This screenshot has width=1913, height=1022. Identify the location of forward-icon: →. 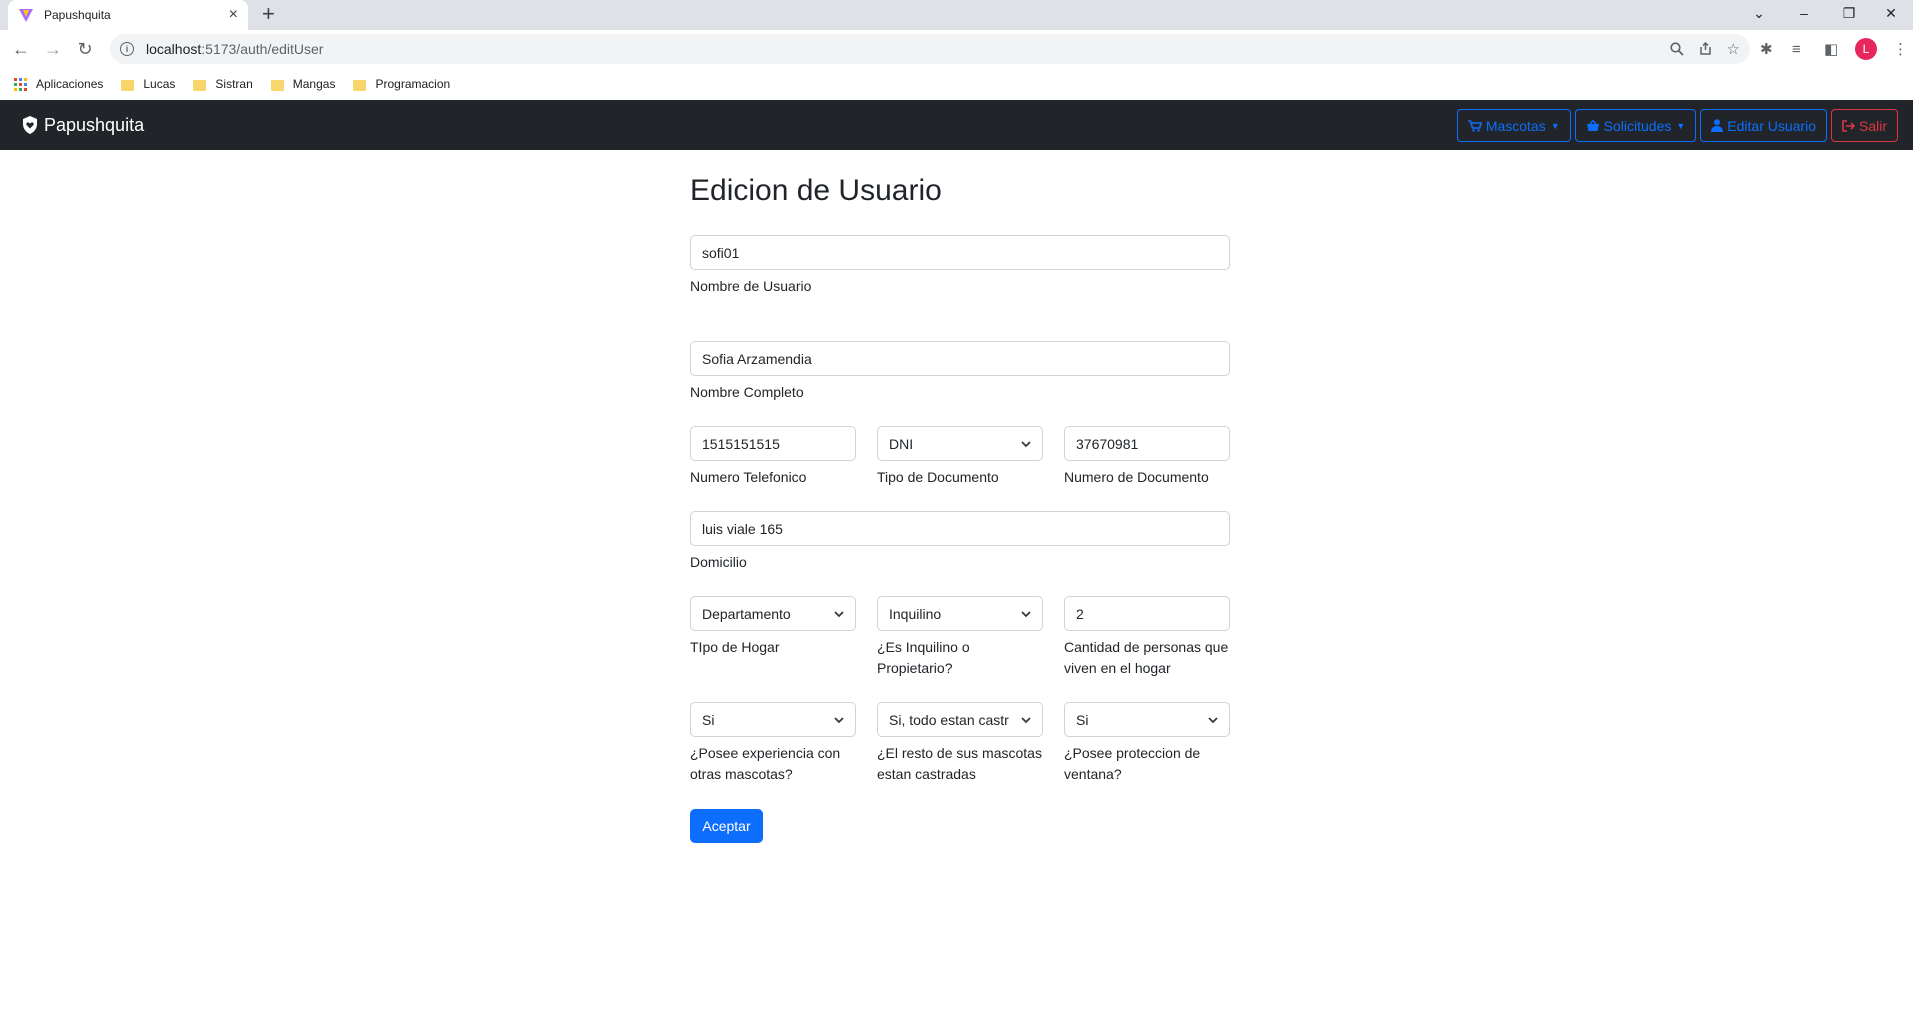
(53, 49).